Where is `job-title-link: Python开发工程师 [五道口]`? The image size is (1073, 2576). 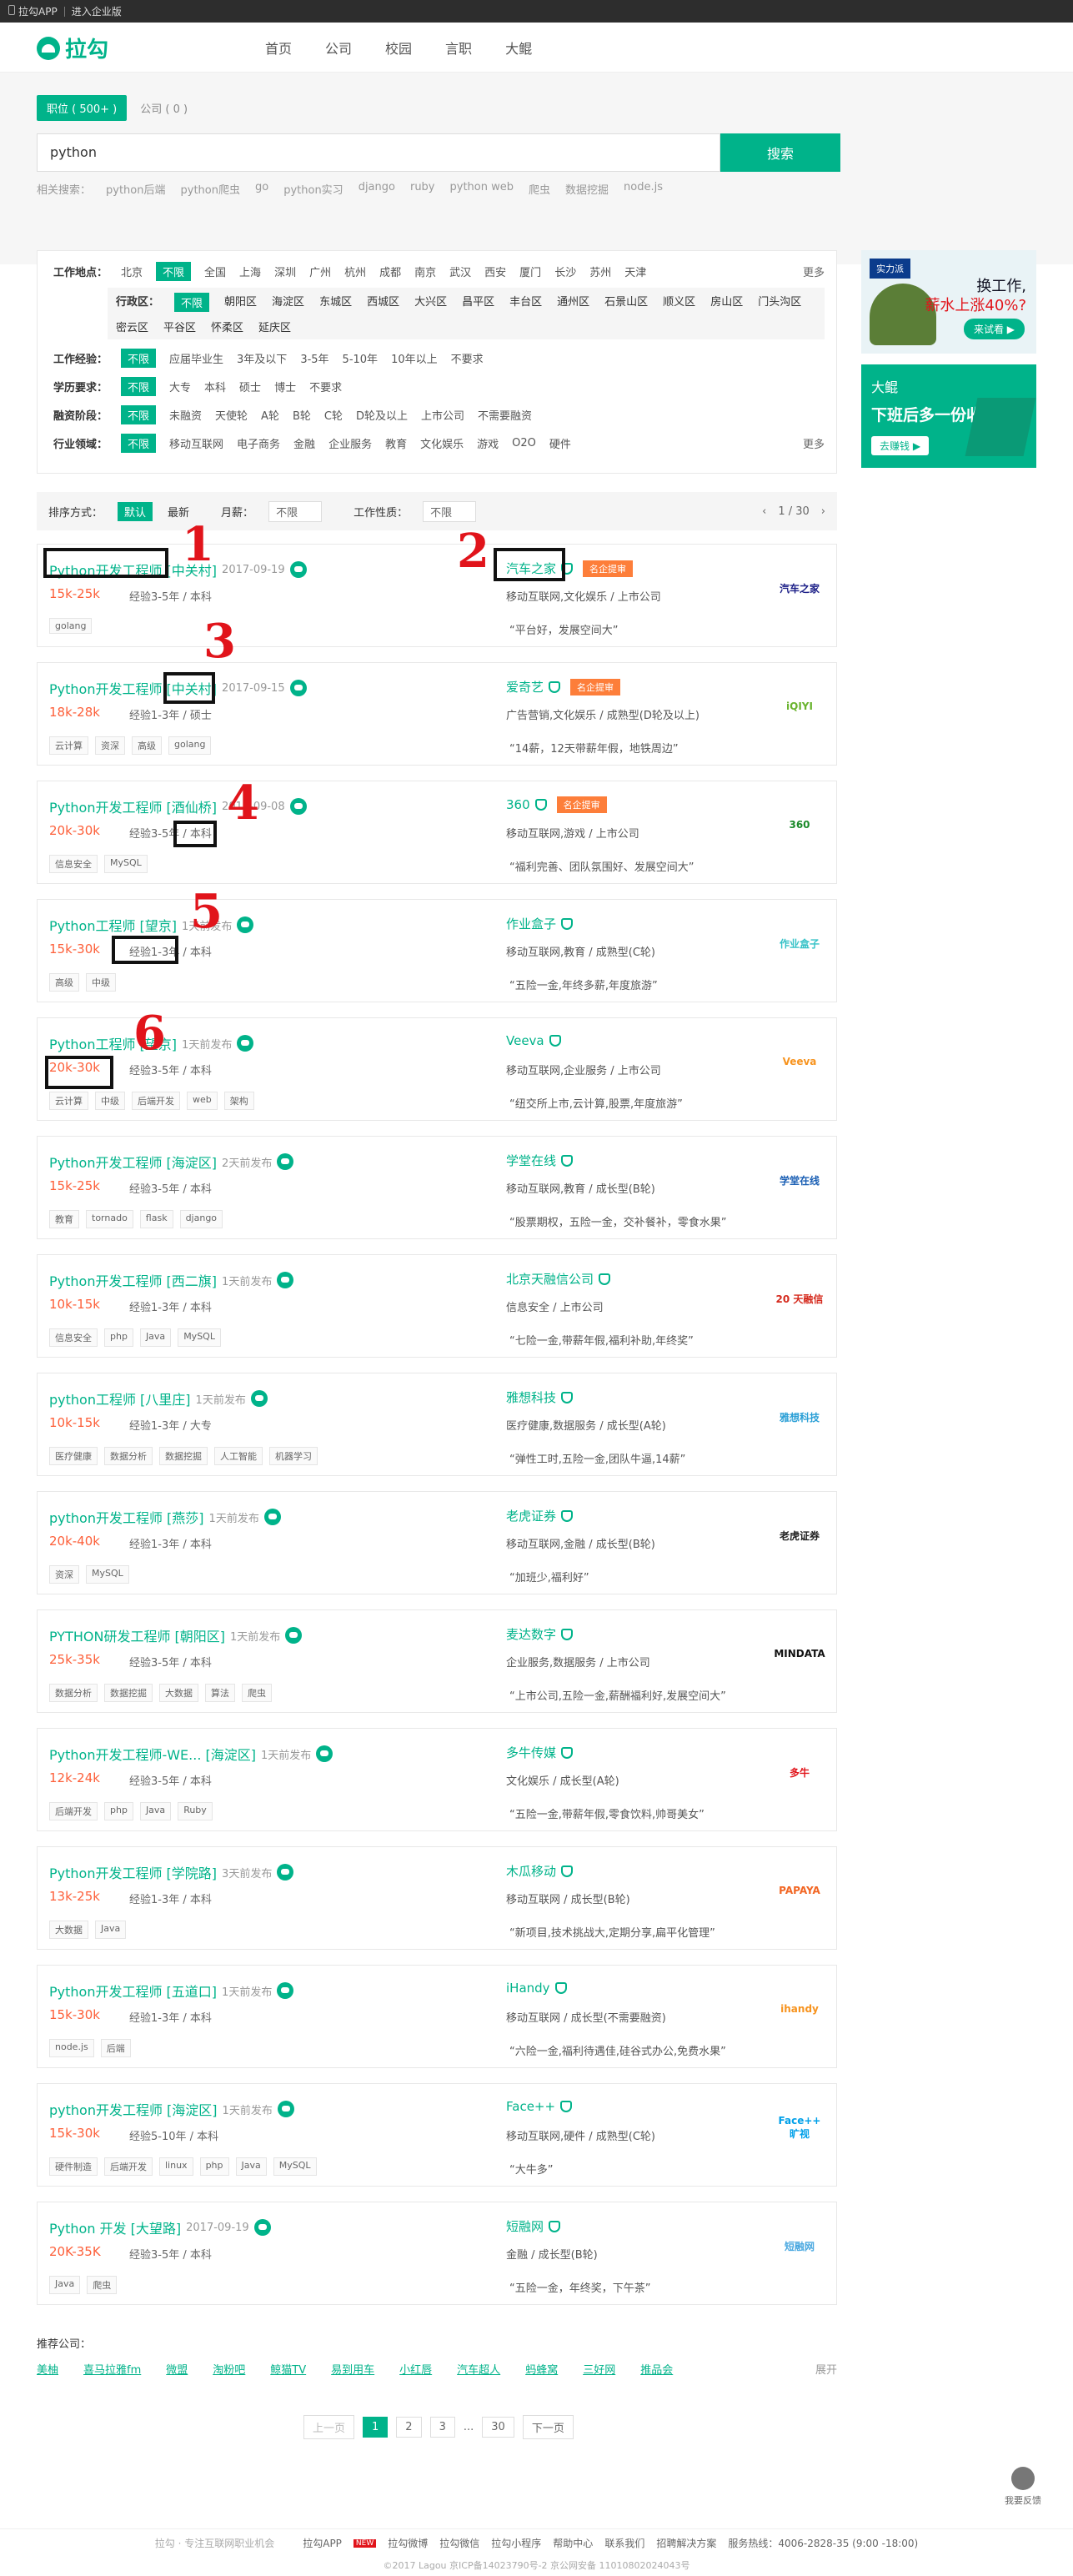
job-title-link: Python开发工程师 [五道口] is located at coordinates (133, 1991).